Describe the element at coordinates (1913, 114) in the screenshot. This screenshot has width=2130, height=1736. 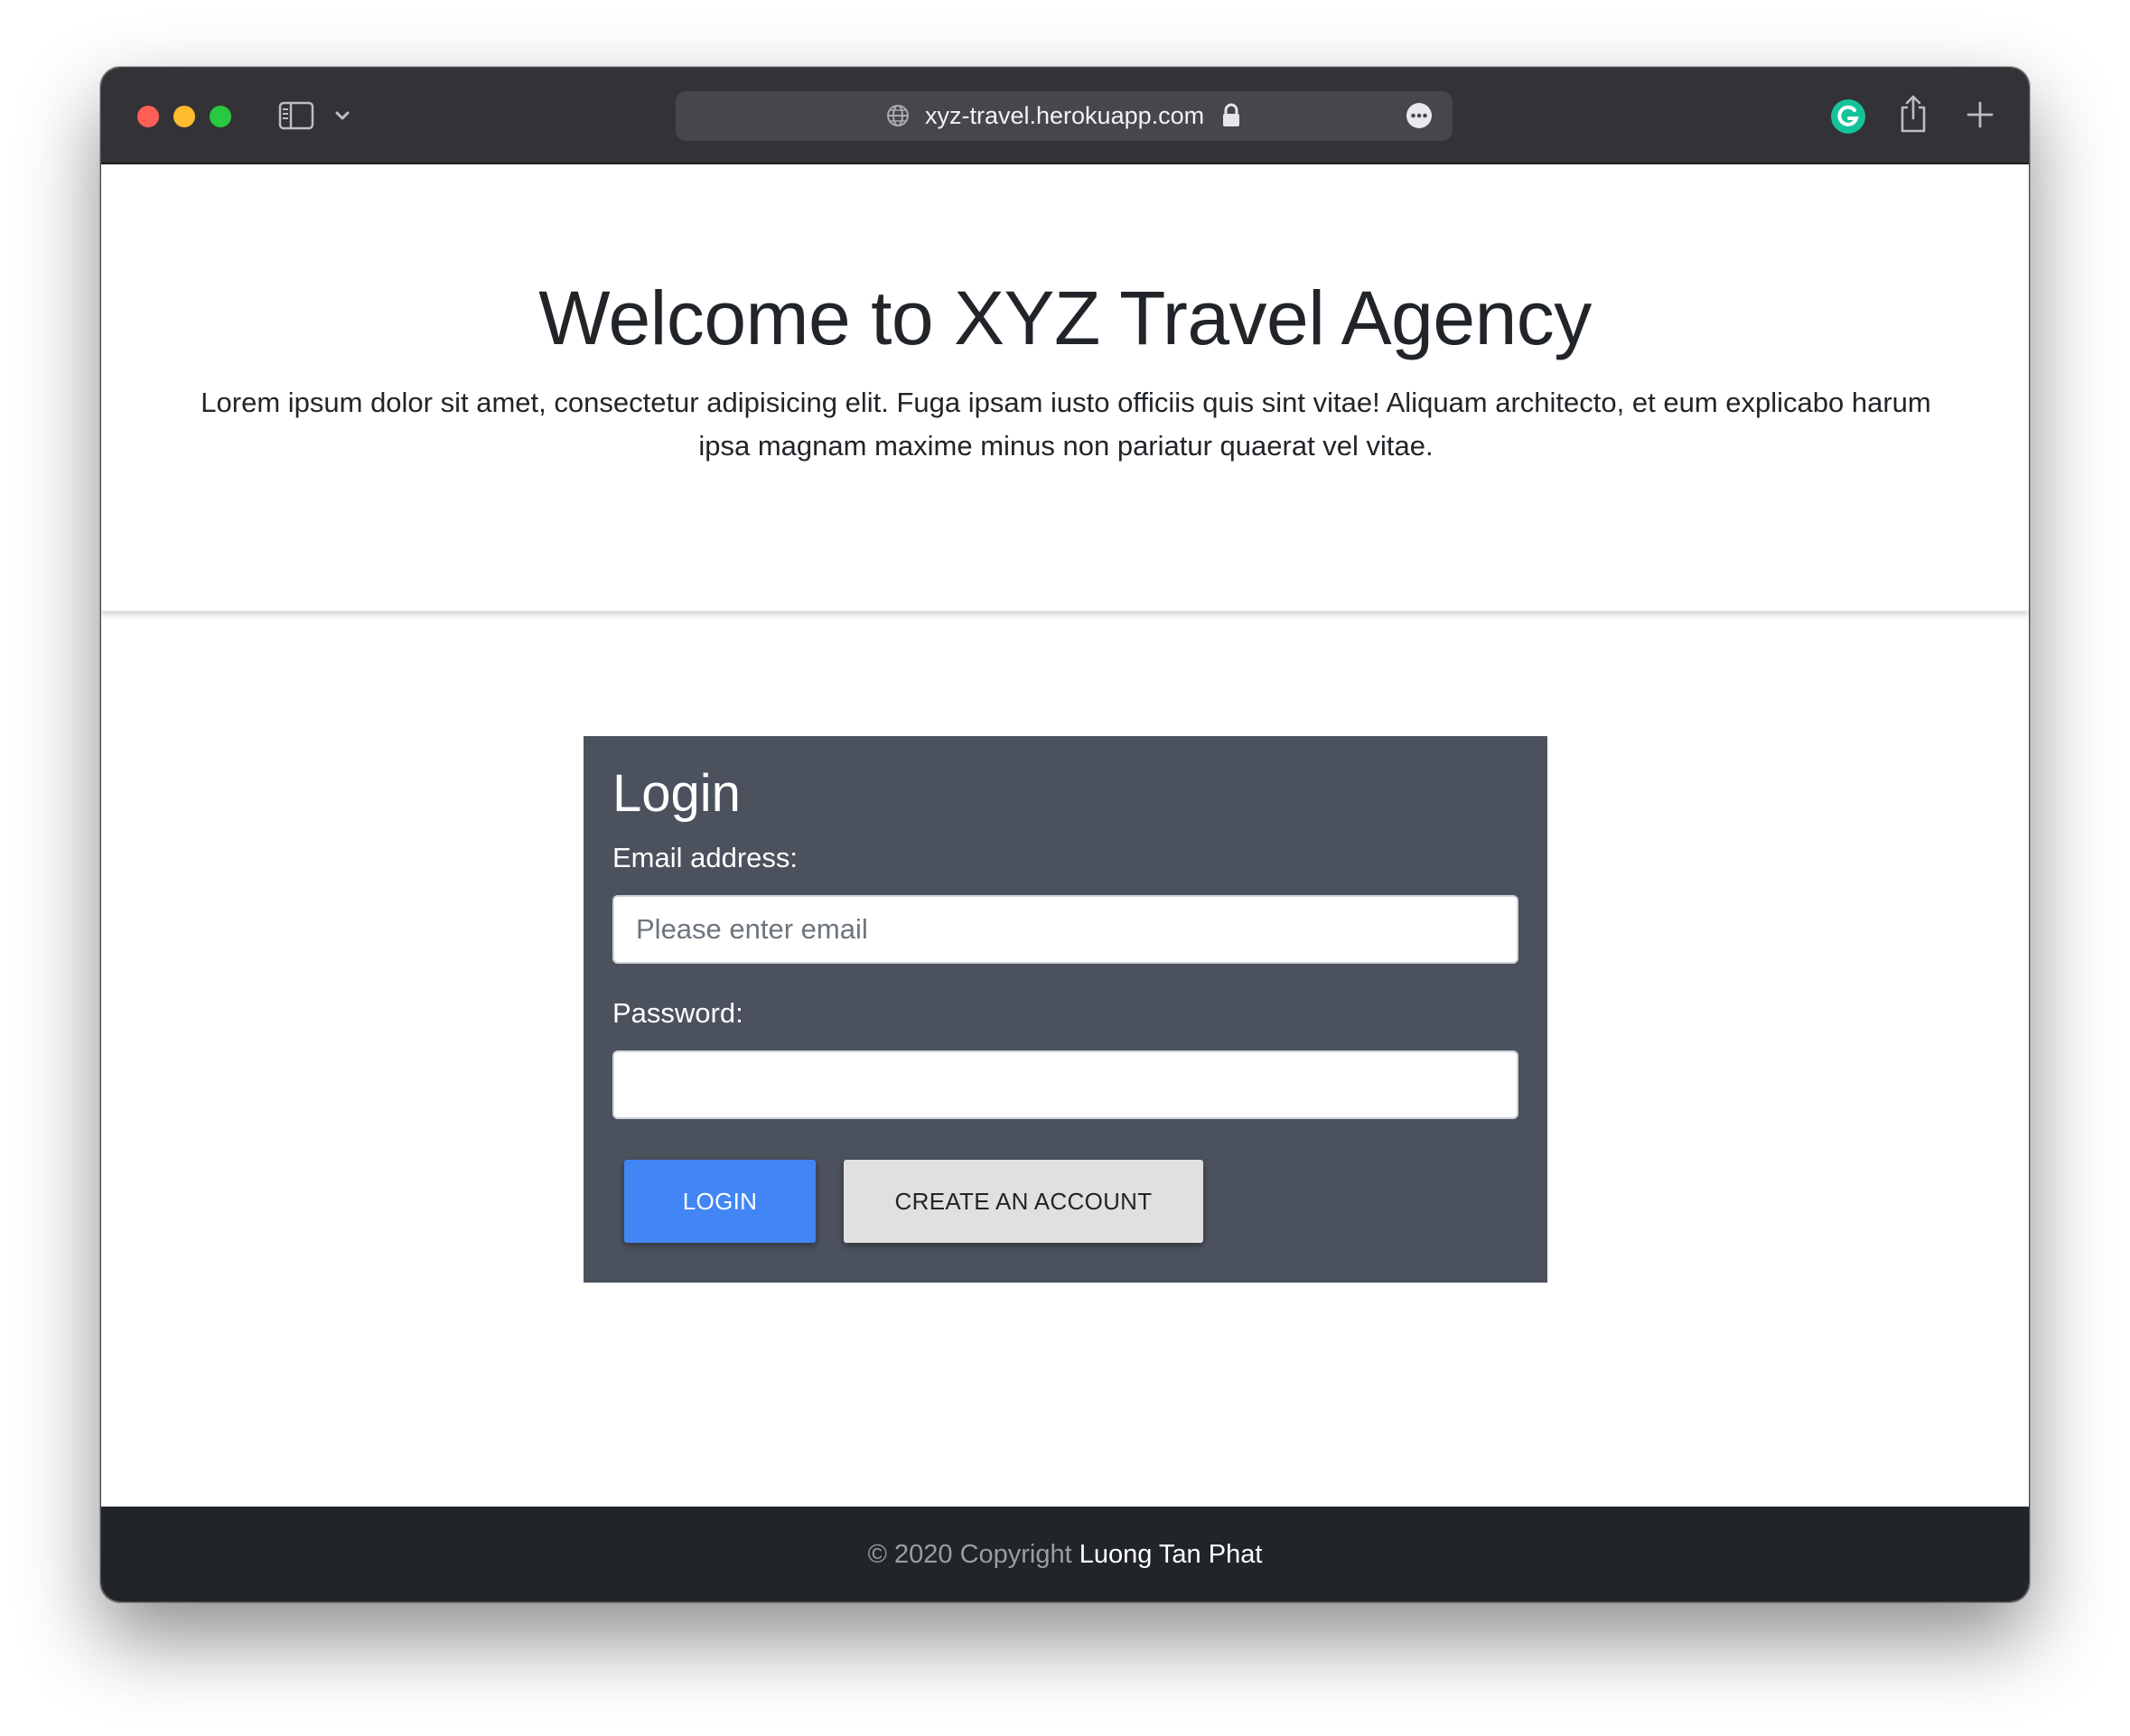
I see `share-icon` at that location.